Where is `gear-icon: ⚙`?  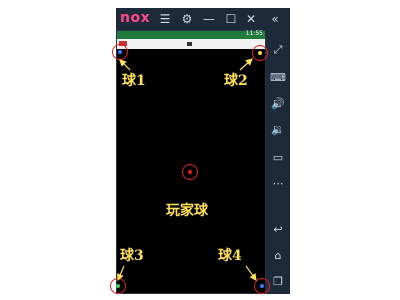
gear-icon: ⚙ is located at coordinates (187, 19).